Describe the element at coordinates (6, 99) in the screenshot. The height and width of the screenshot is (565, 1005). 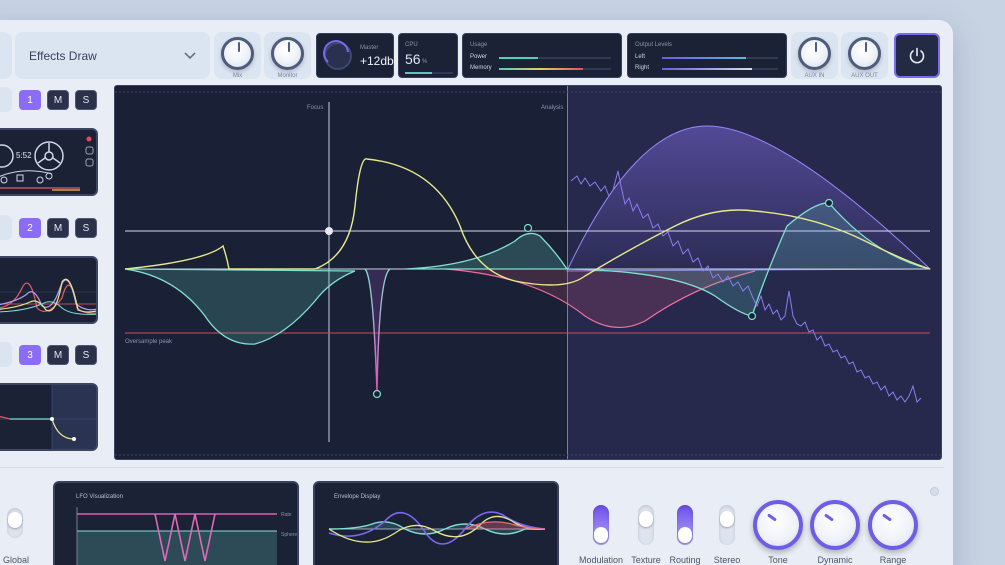
I see `track-1-tab` at that location.